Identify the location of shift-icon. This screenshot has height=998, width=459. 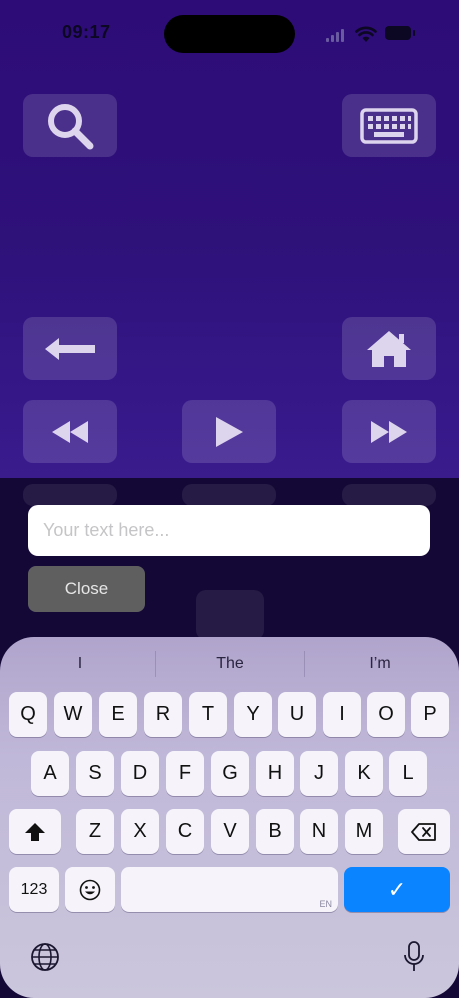
(35, 831).